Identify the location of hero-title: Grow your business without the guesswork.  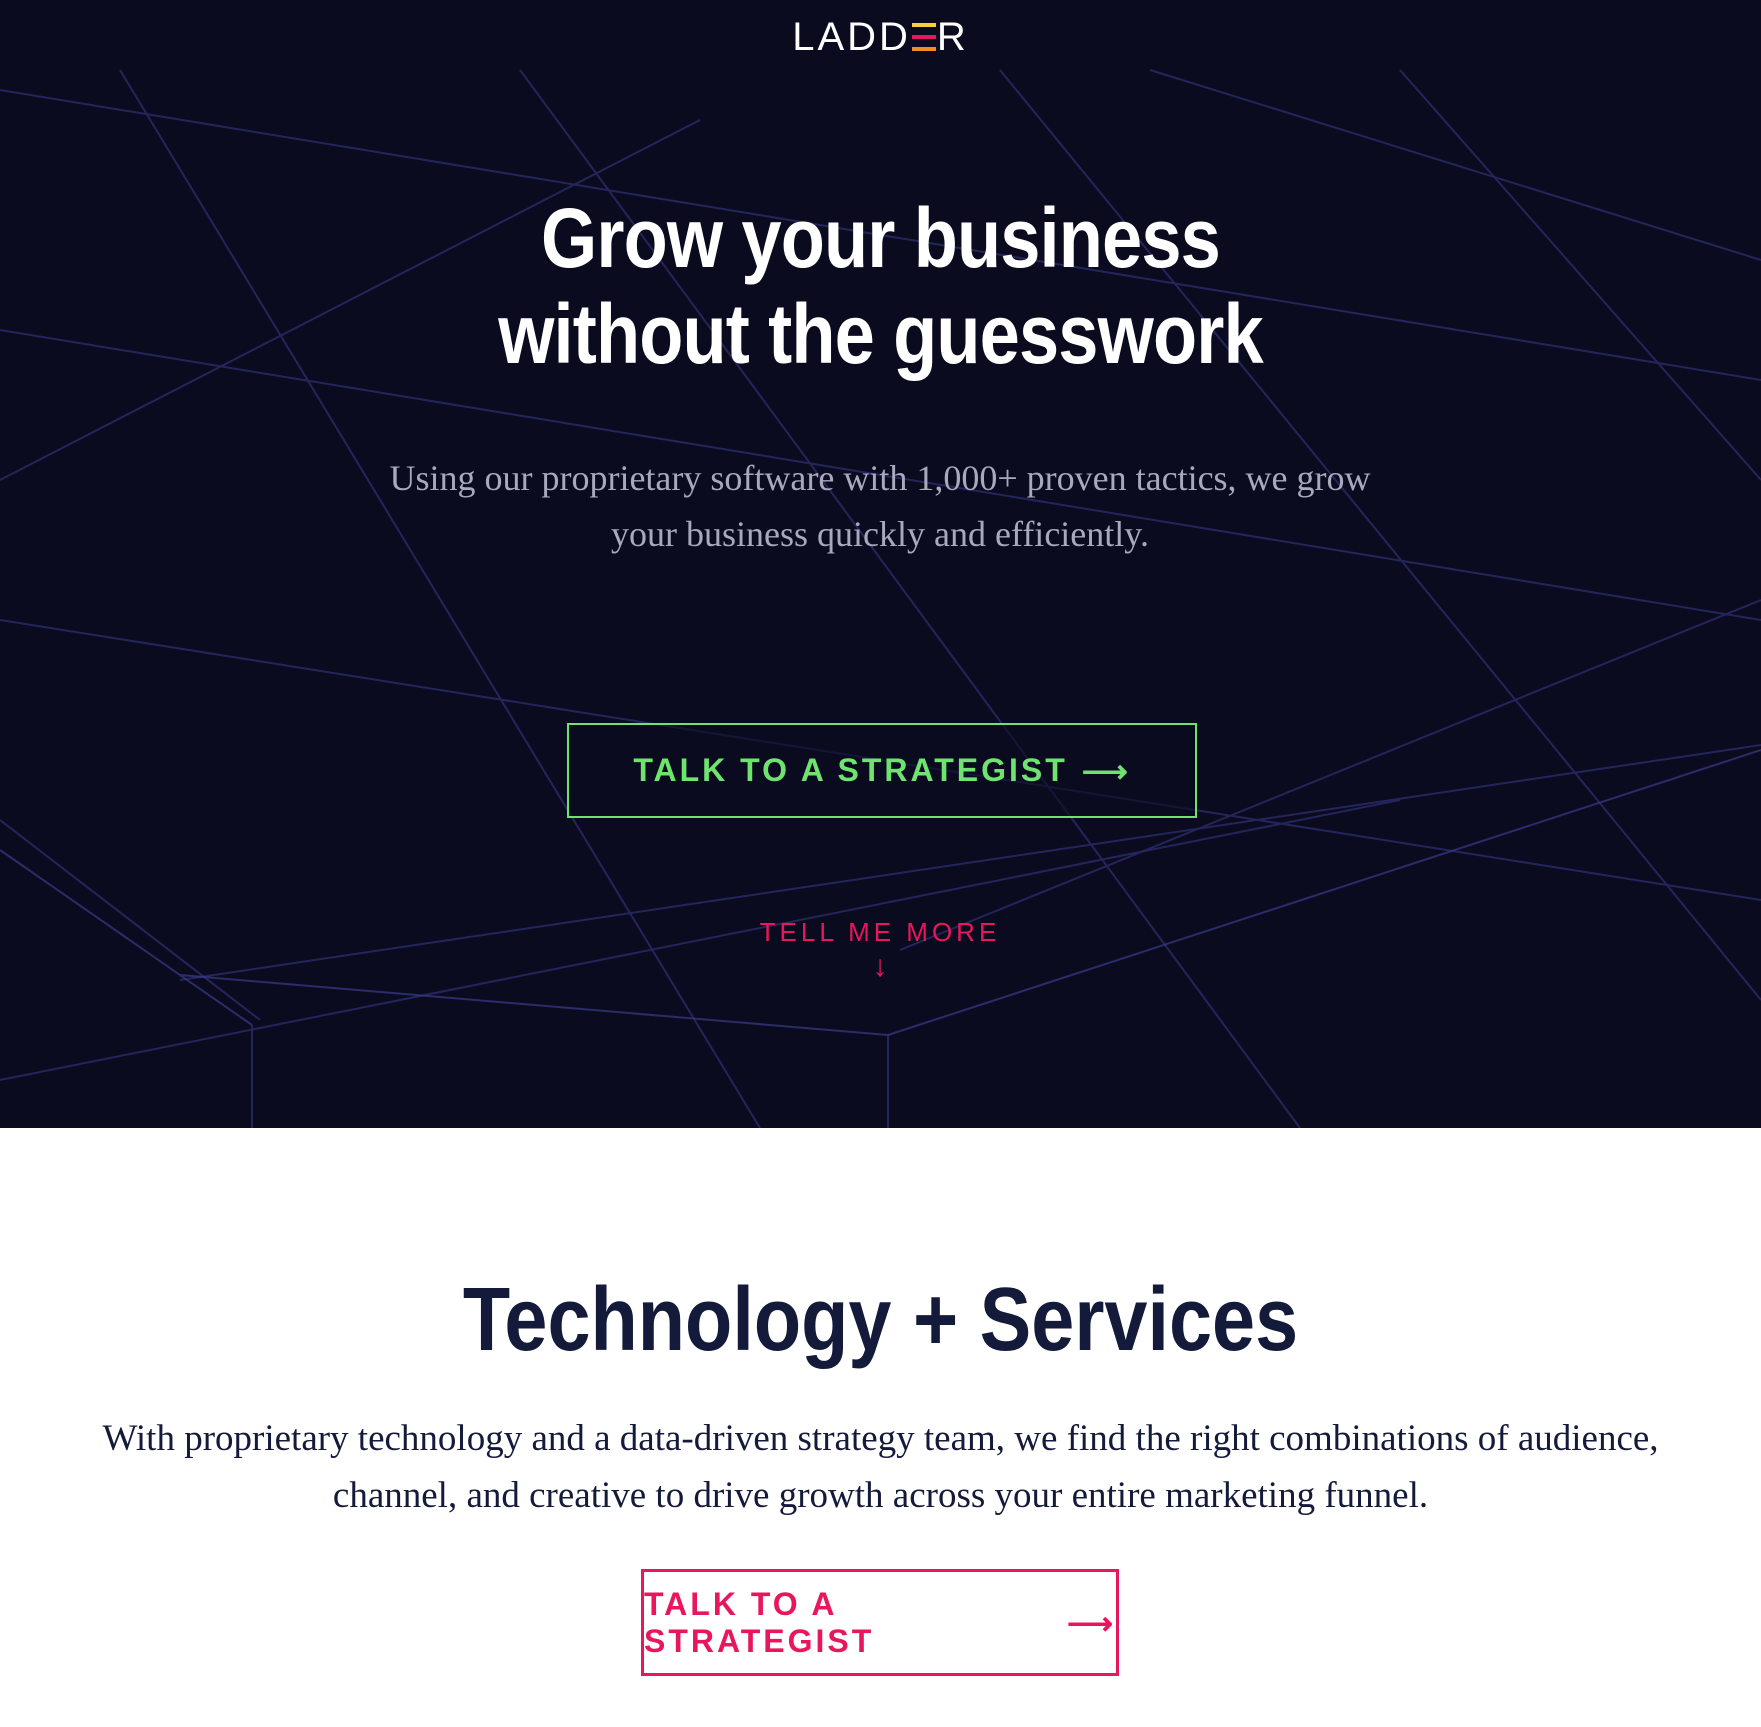
(880, 286).